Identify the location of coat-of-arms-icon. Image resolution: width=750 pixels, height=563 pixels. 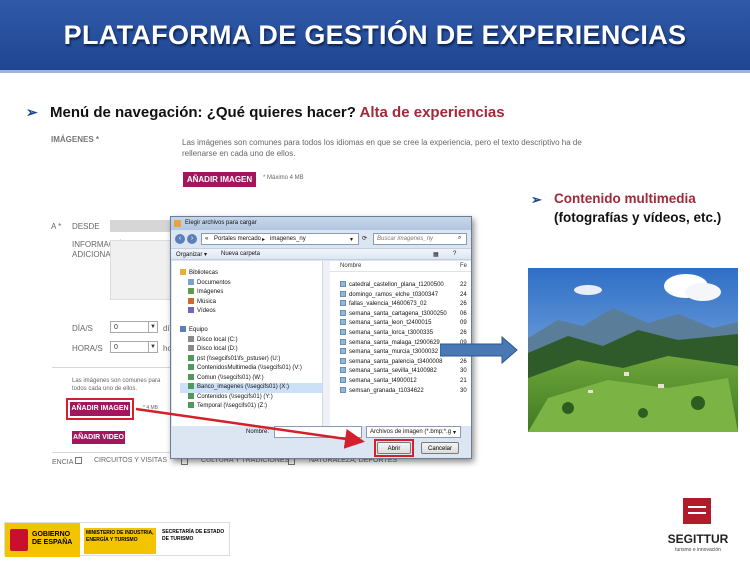
(19, 540).